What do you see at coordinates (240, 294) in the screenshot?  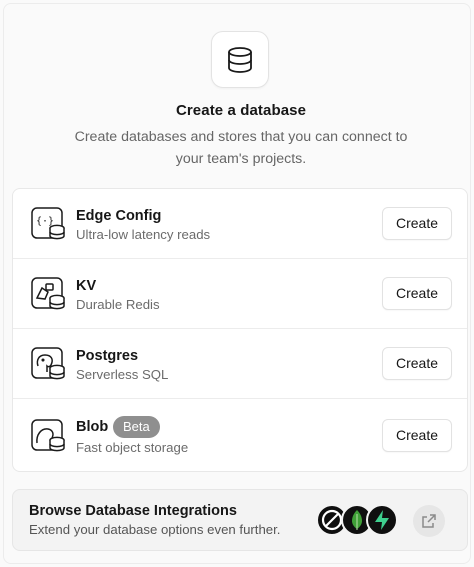 I see `list-item-kv: KV Durable Redis Create` at bounding box center [240, 294].